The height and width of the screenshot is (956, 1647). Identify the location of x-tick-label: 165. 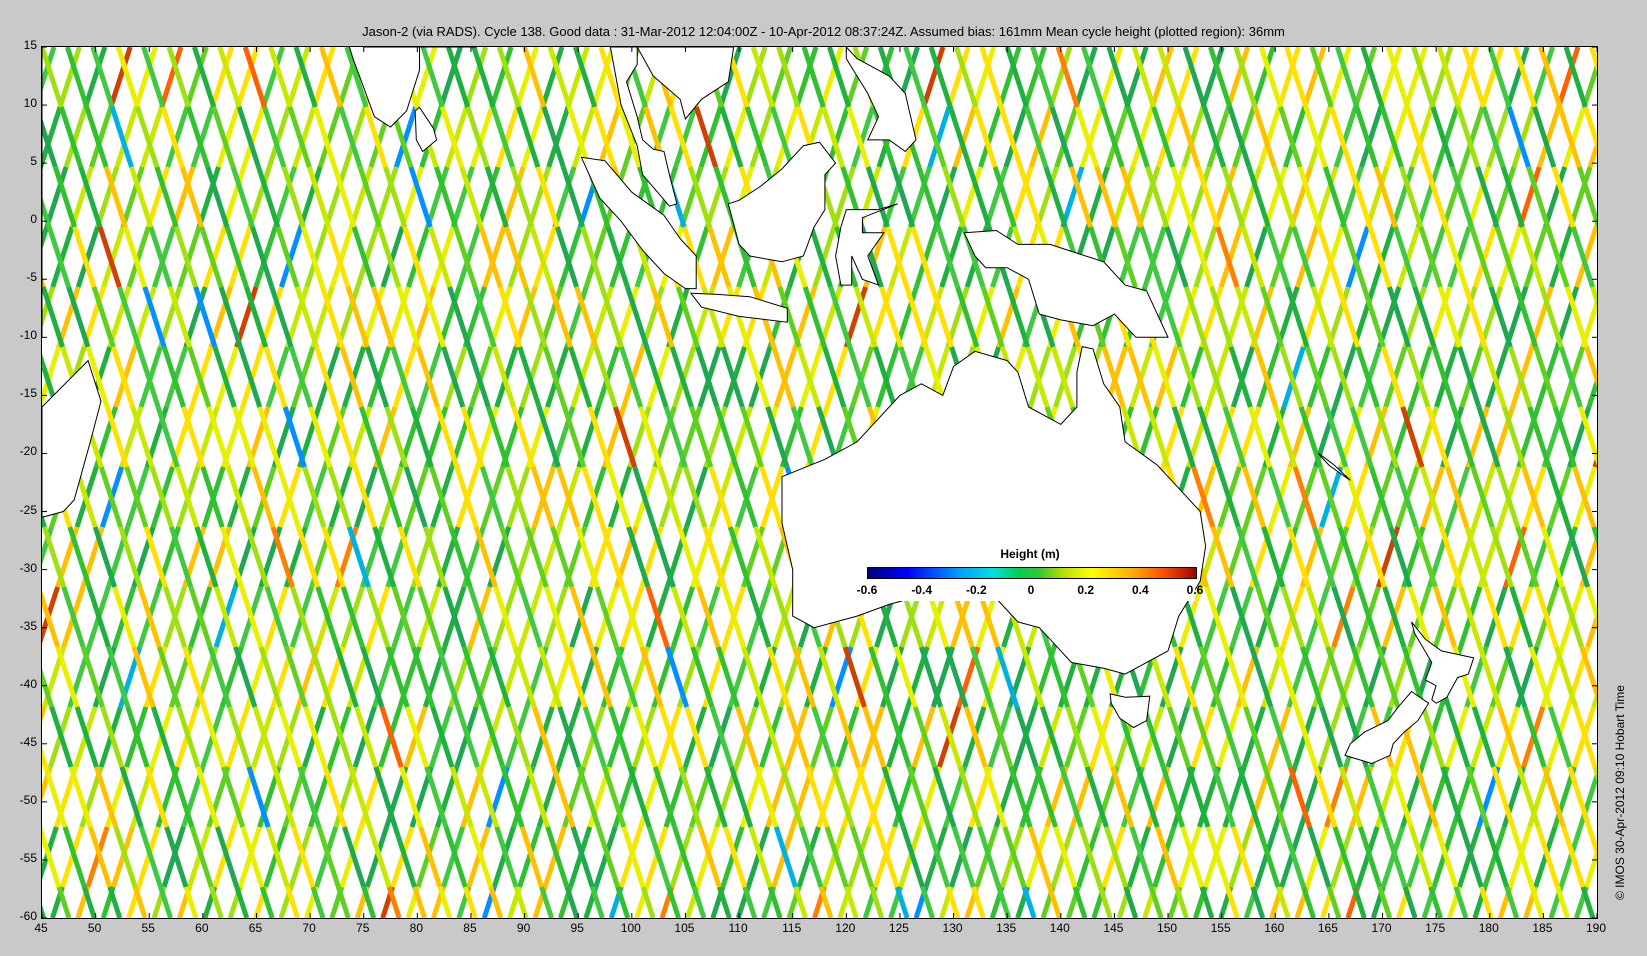
(1327, 928).